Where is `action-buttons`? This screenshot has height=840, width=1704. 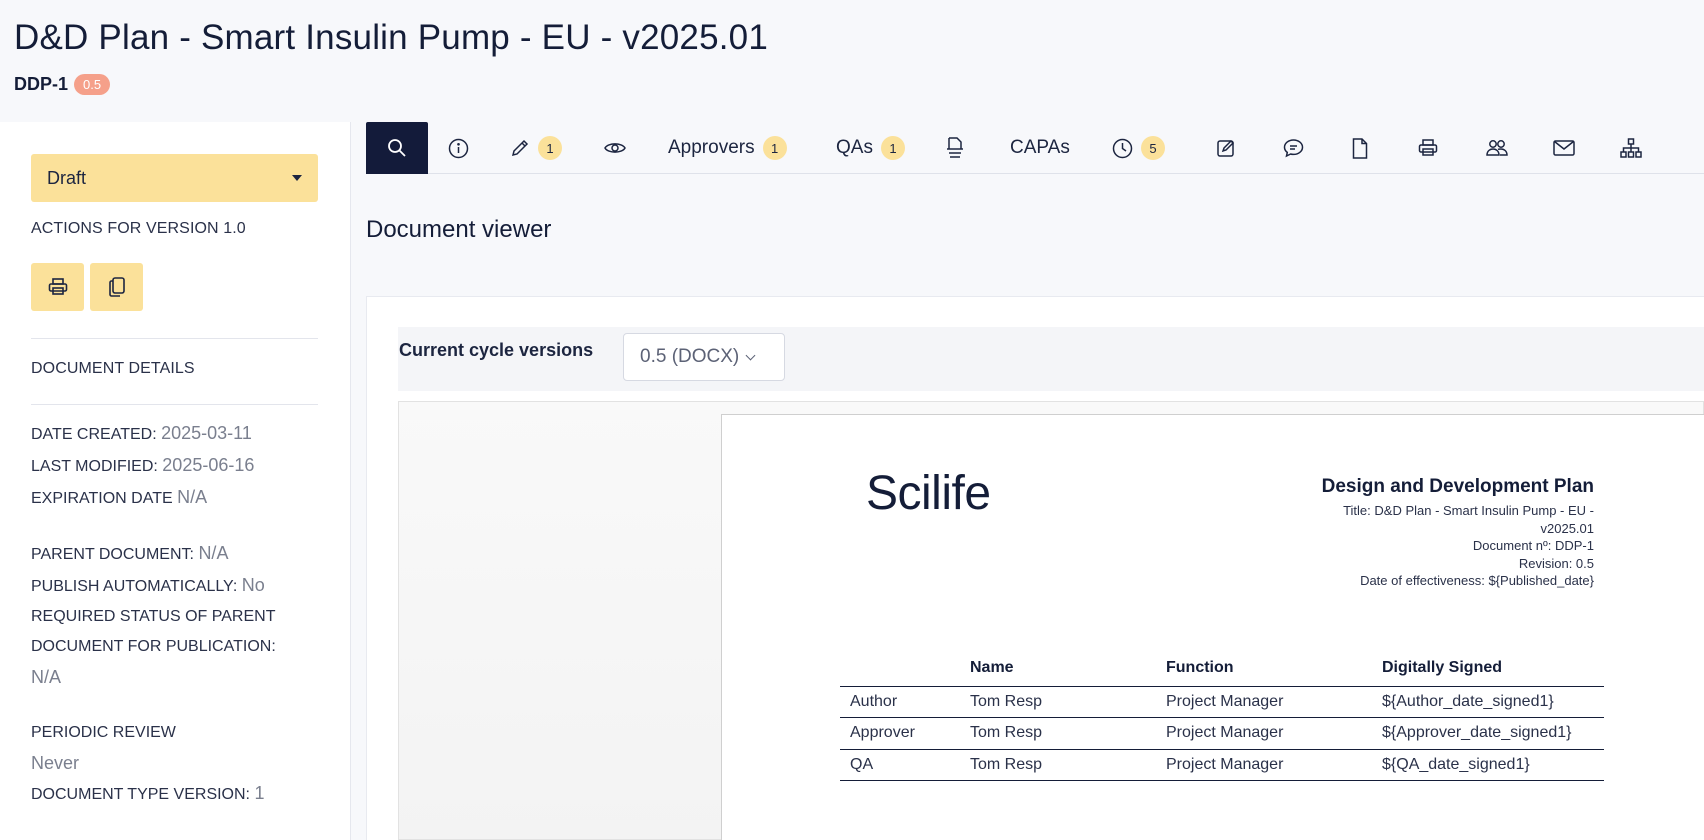 action-buttons is located at coordinates (87, 287).